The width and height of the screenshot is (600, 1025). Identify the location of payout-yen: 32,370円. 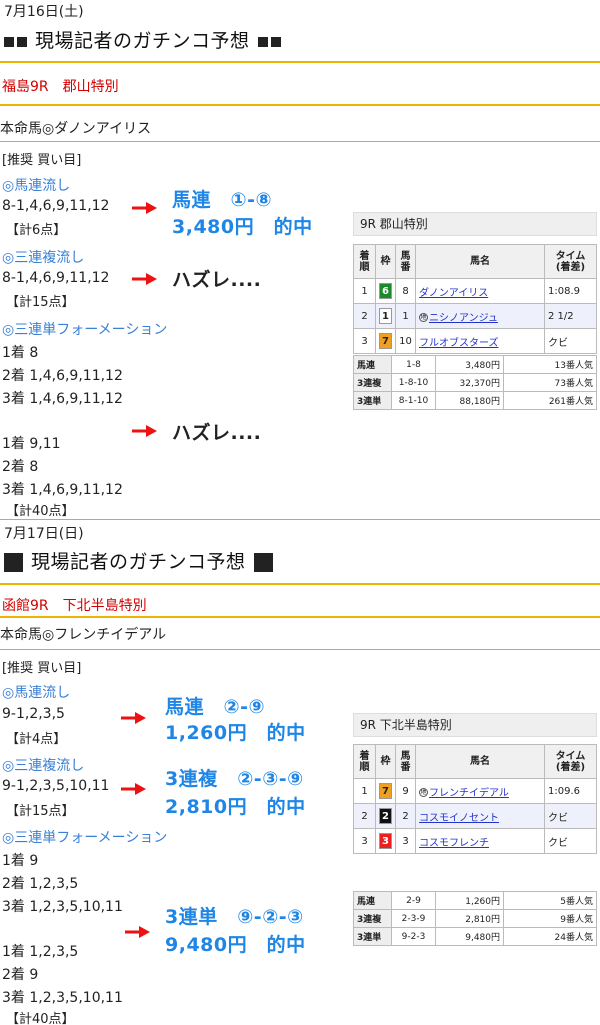
(469, 382).